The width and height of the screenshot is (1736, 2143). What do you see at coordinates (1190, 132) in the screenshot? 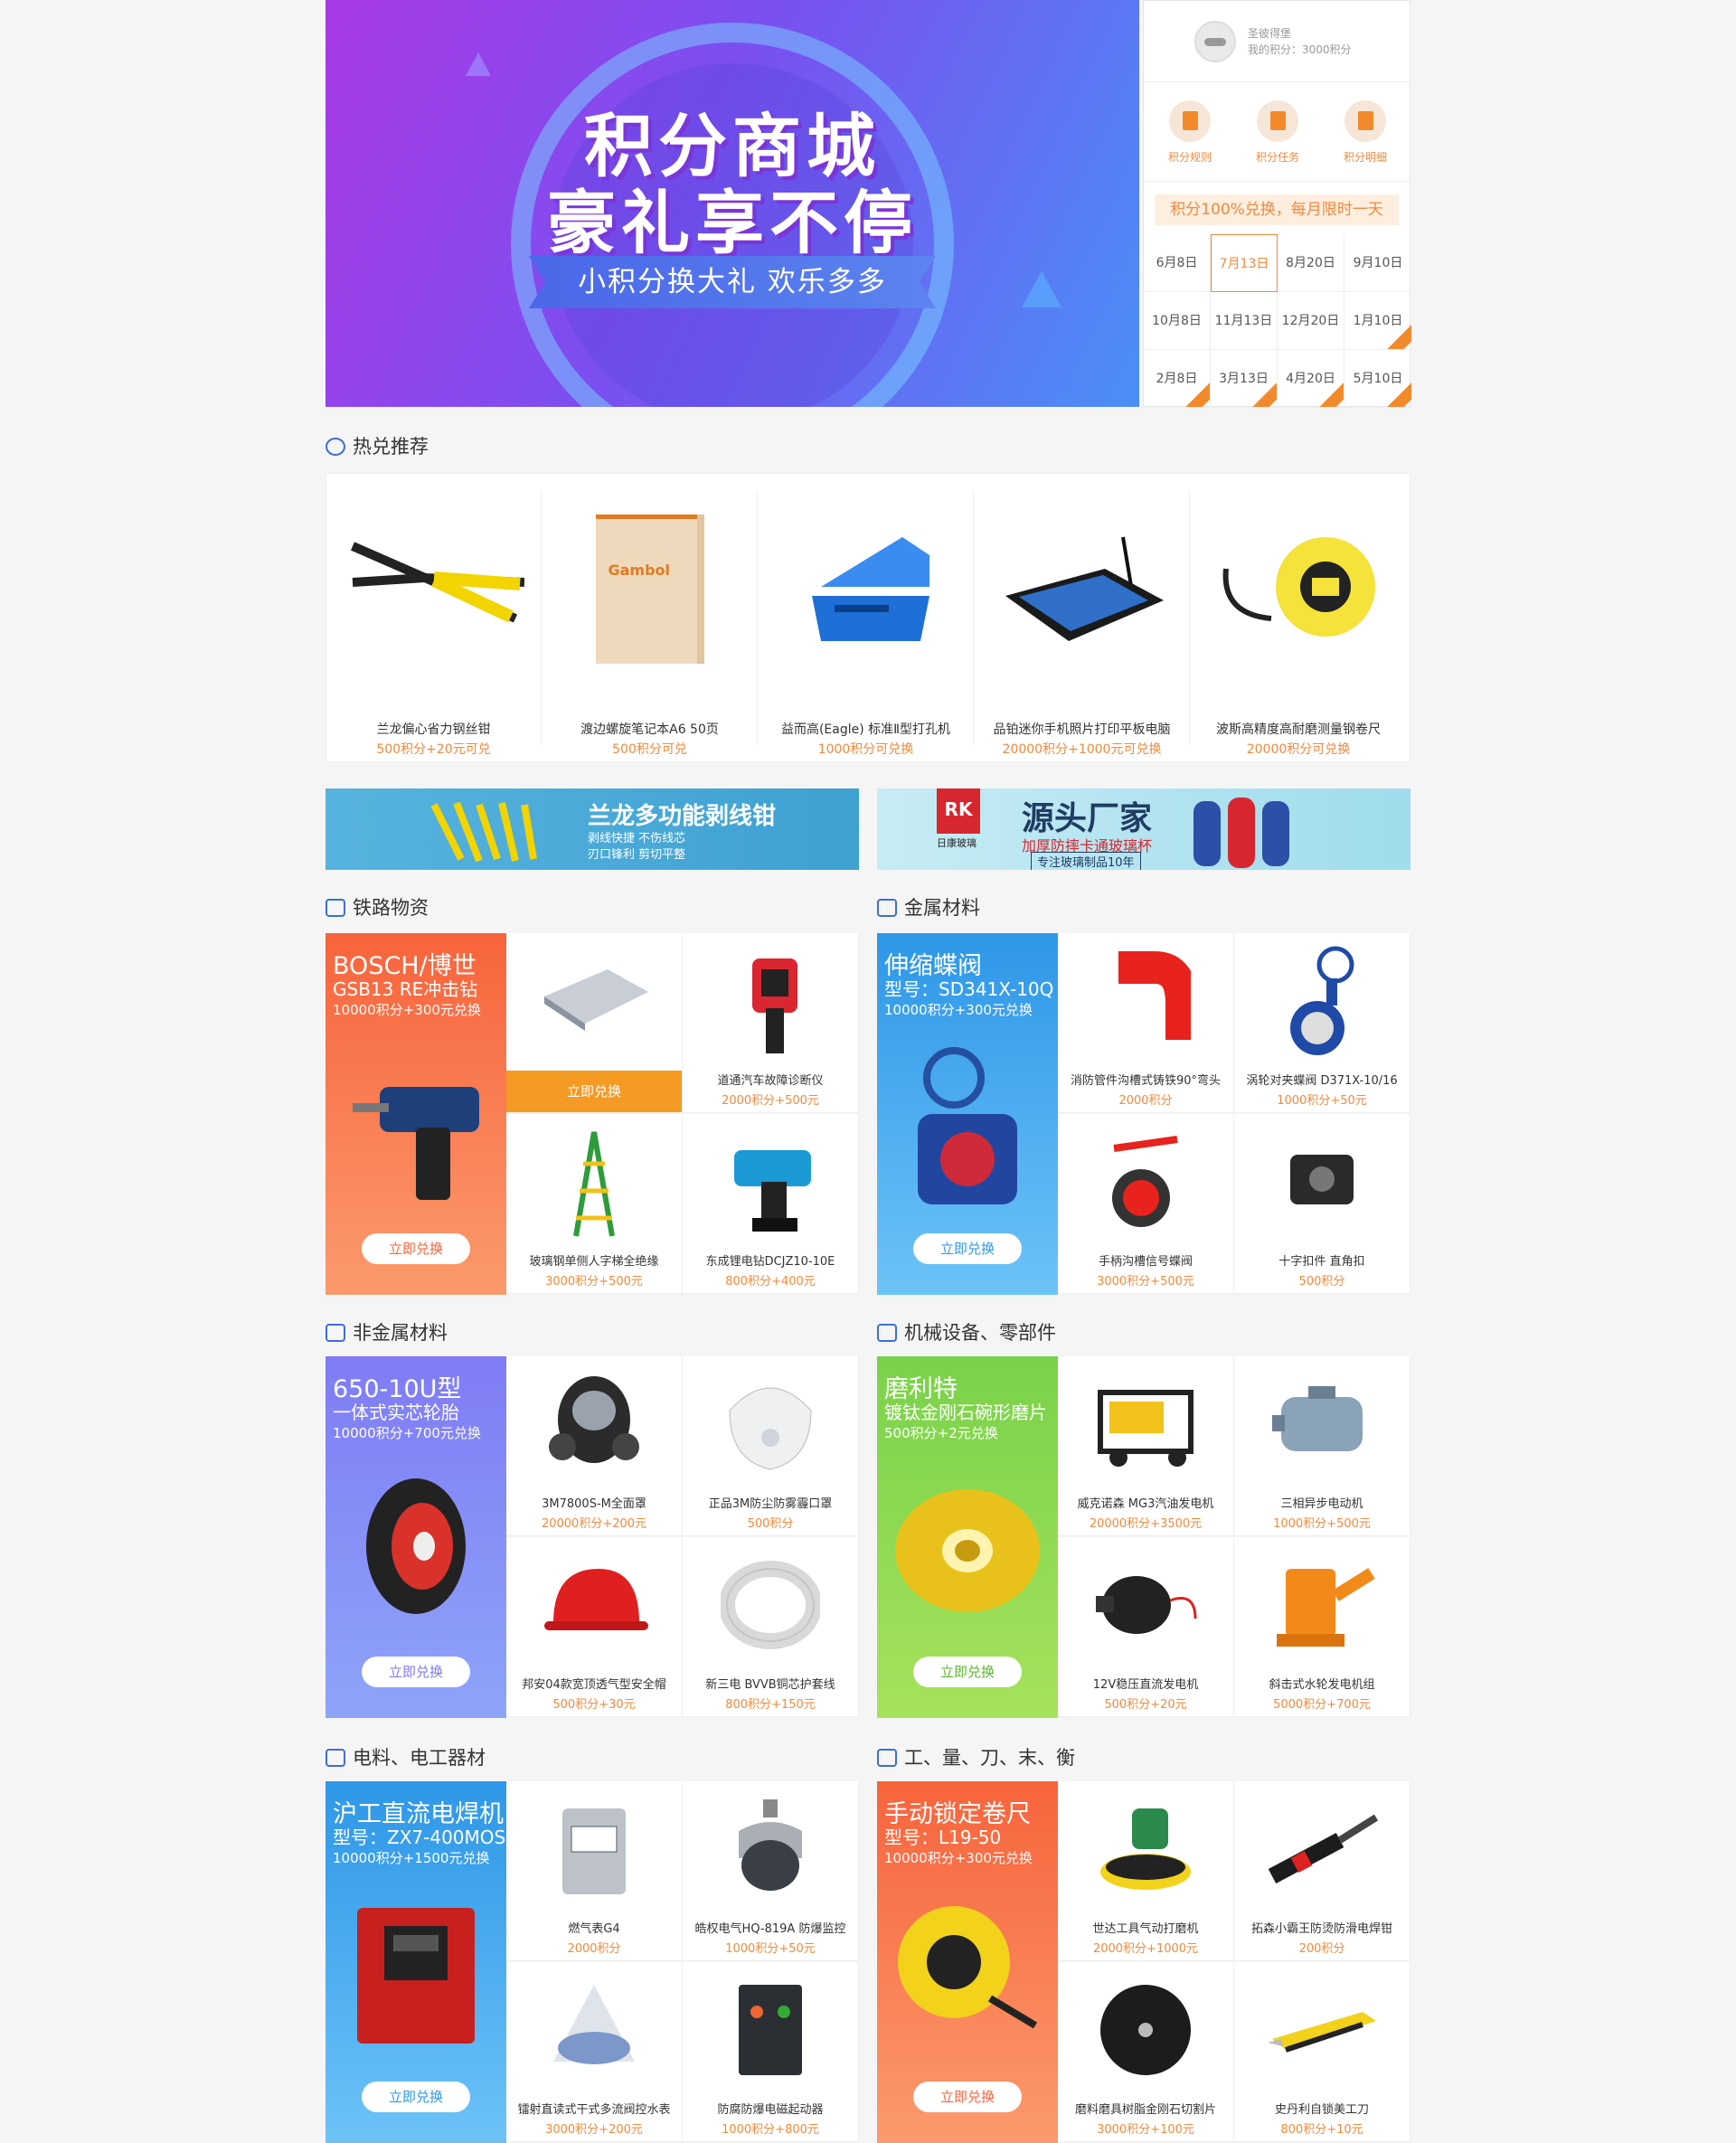
I see `quicklink-points-rules: 积分规则` at bounding box center [1190, 132].